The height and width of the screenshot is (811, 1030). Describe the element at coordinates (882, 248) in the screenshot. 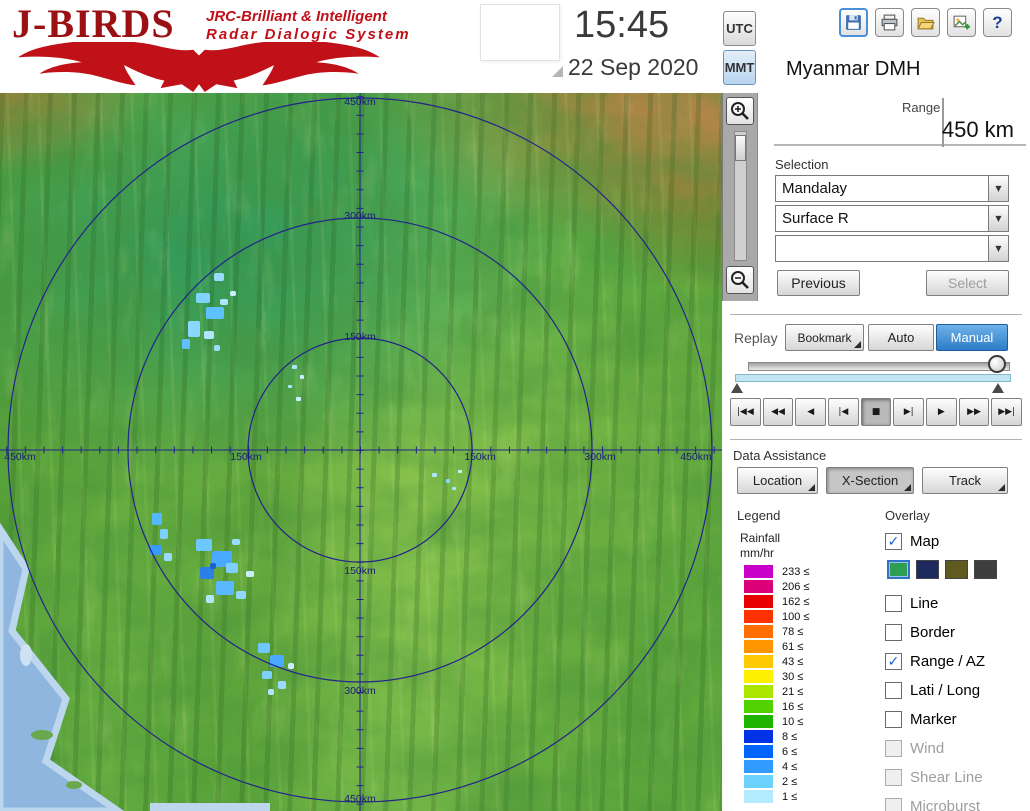

I see `extra-dropdown-value` at that location.